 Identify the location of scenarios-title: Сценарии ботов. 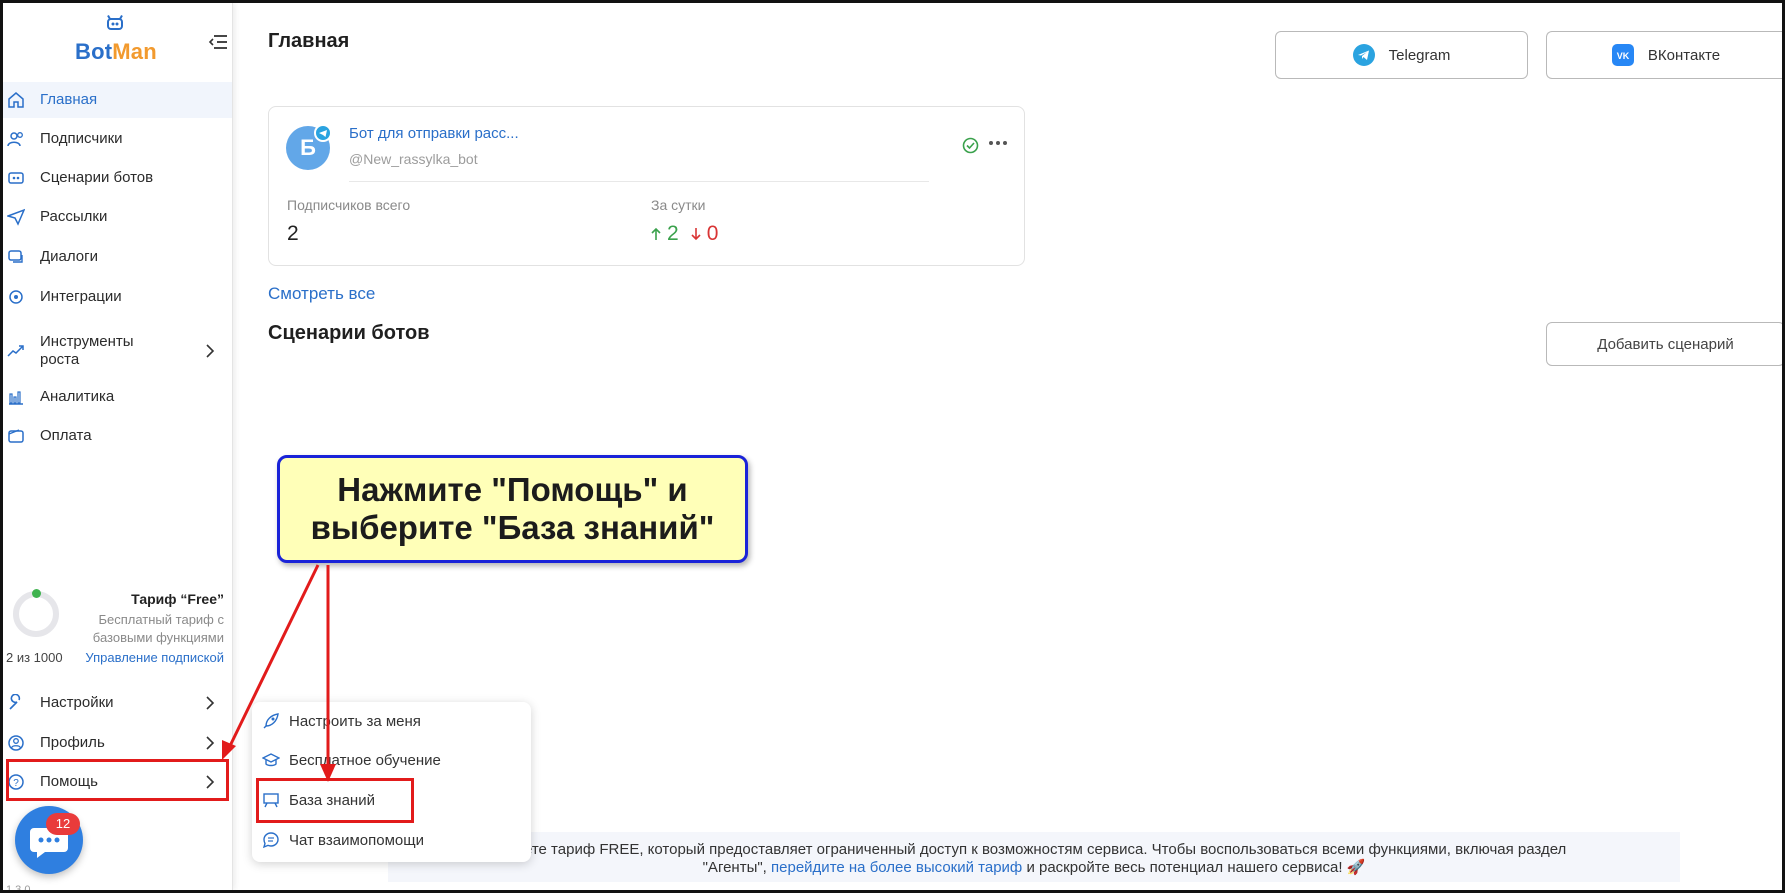
(349, 333).